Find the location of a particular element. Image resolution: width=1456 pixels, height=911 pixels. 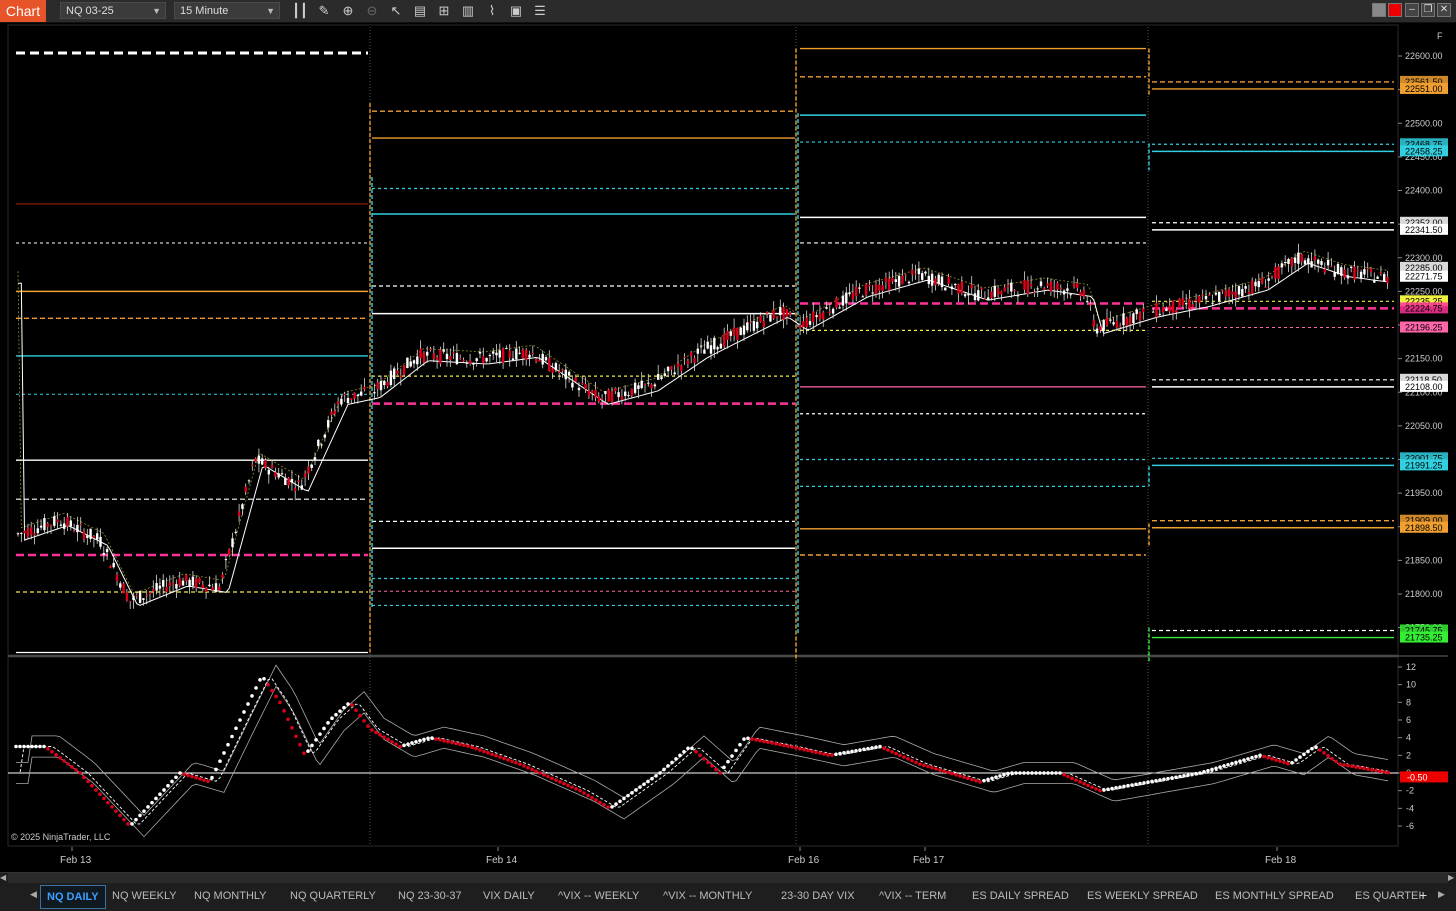

tab-vix-weekly: ^VIX -- WEEKLY is located at coordinates (598, 896).